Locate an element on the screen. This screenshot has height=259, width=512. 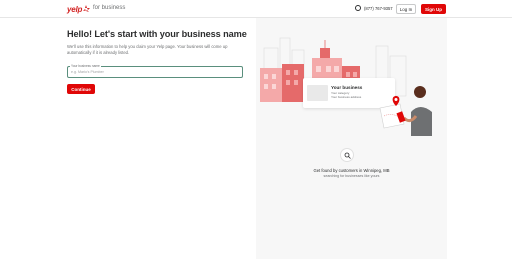
continue-button: Continue is located at coordinates (81, 89).